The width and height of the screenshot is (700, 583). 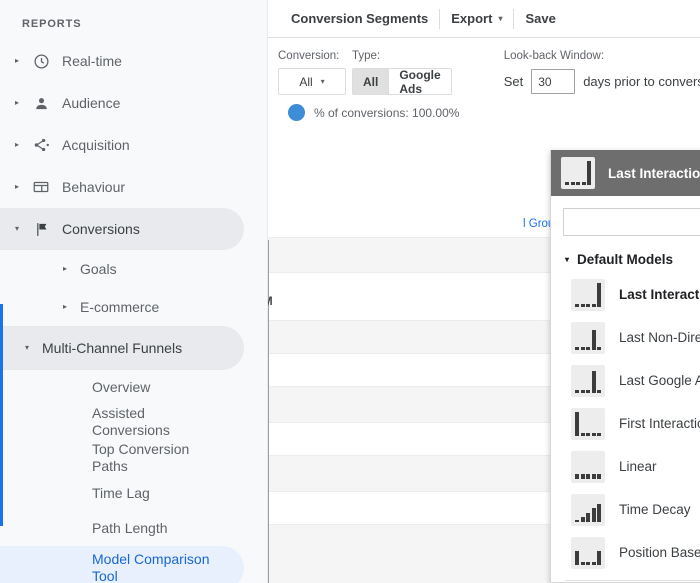 What do you see at coordinates (632, 580) in the screenshot?
I see `panel-divider` at bounding box center [632, 580].